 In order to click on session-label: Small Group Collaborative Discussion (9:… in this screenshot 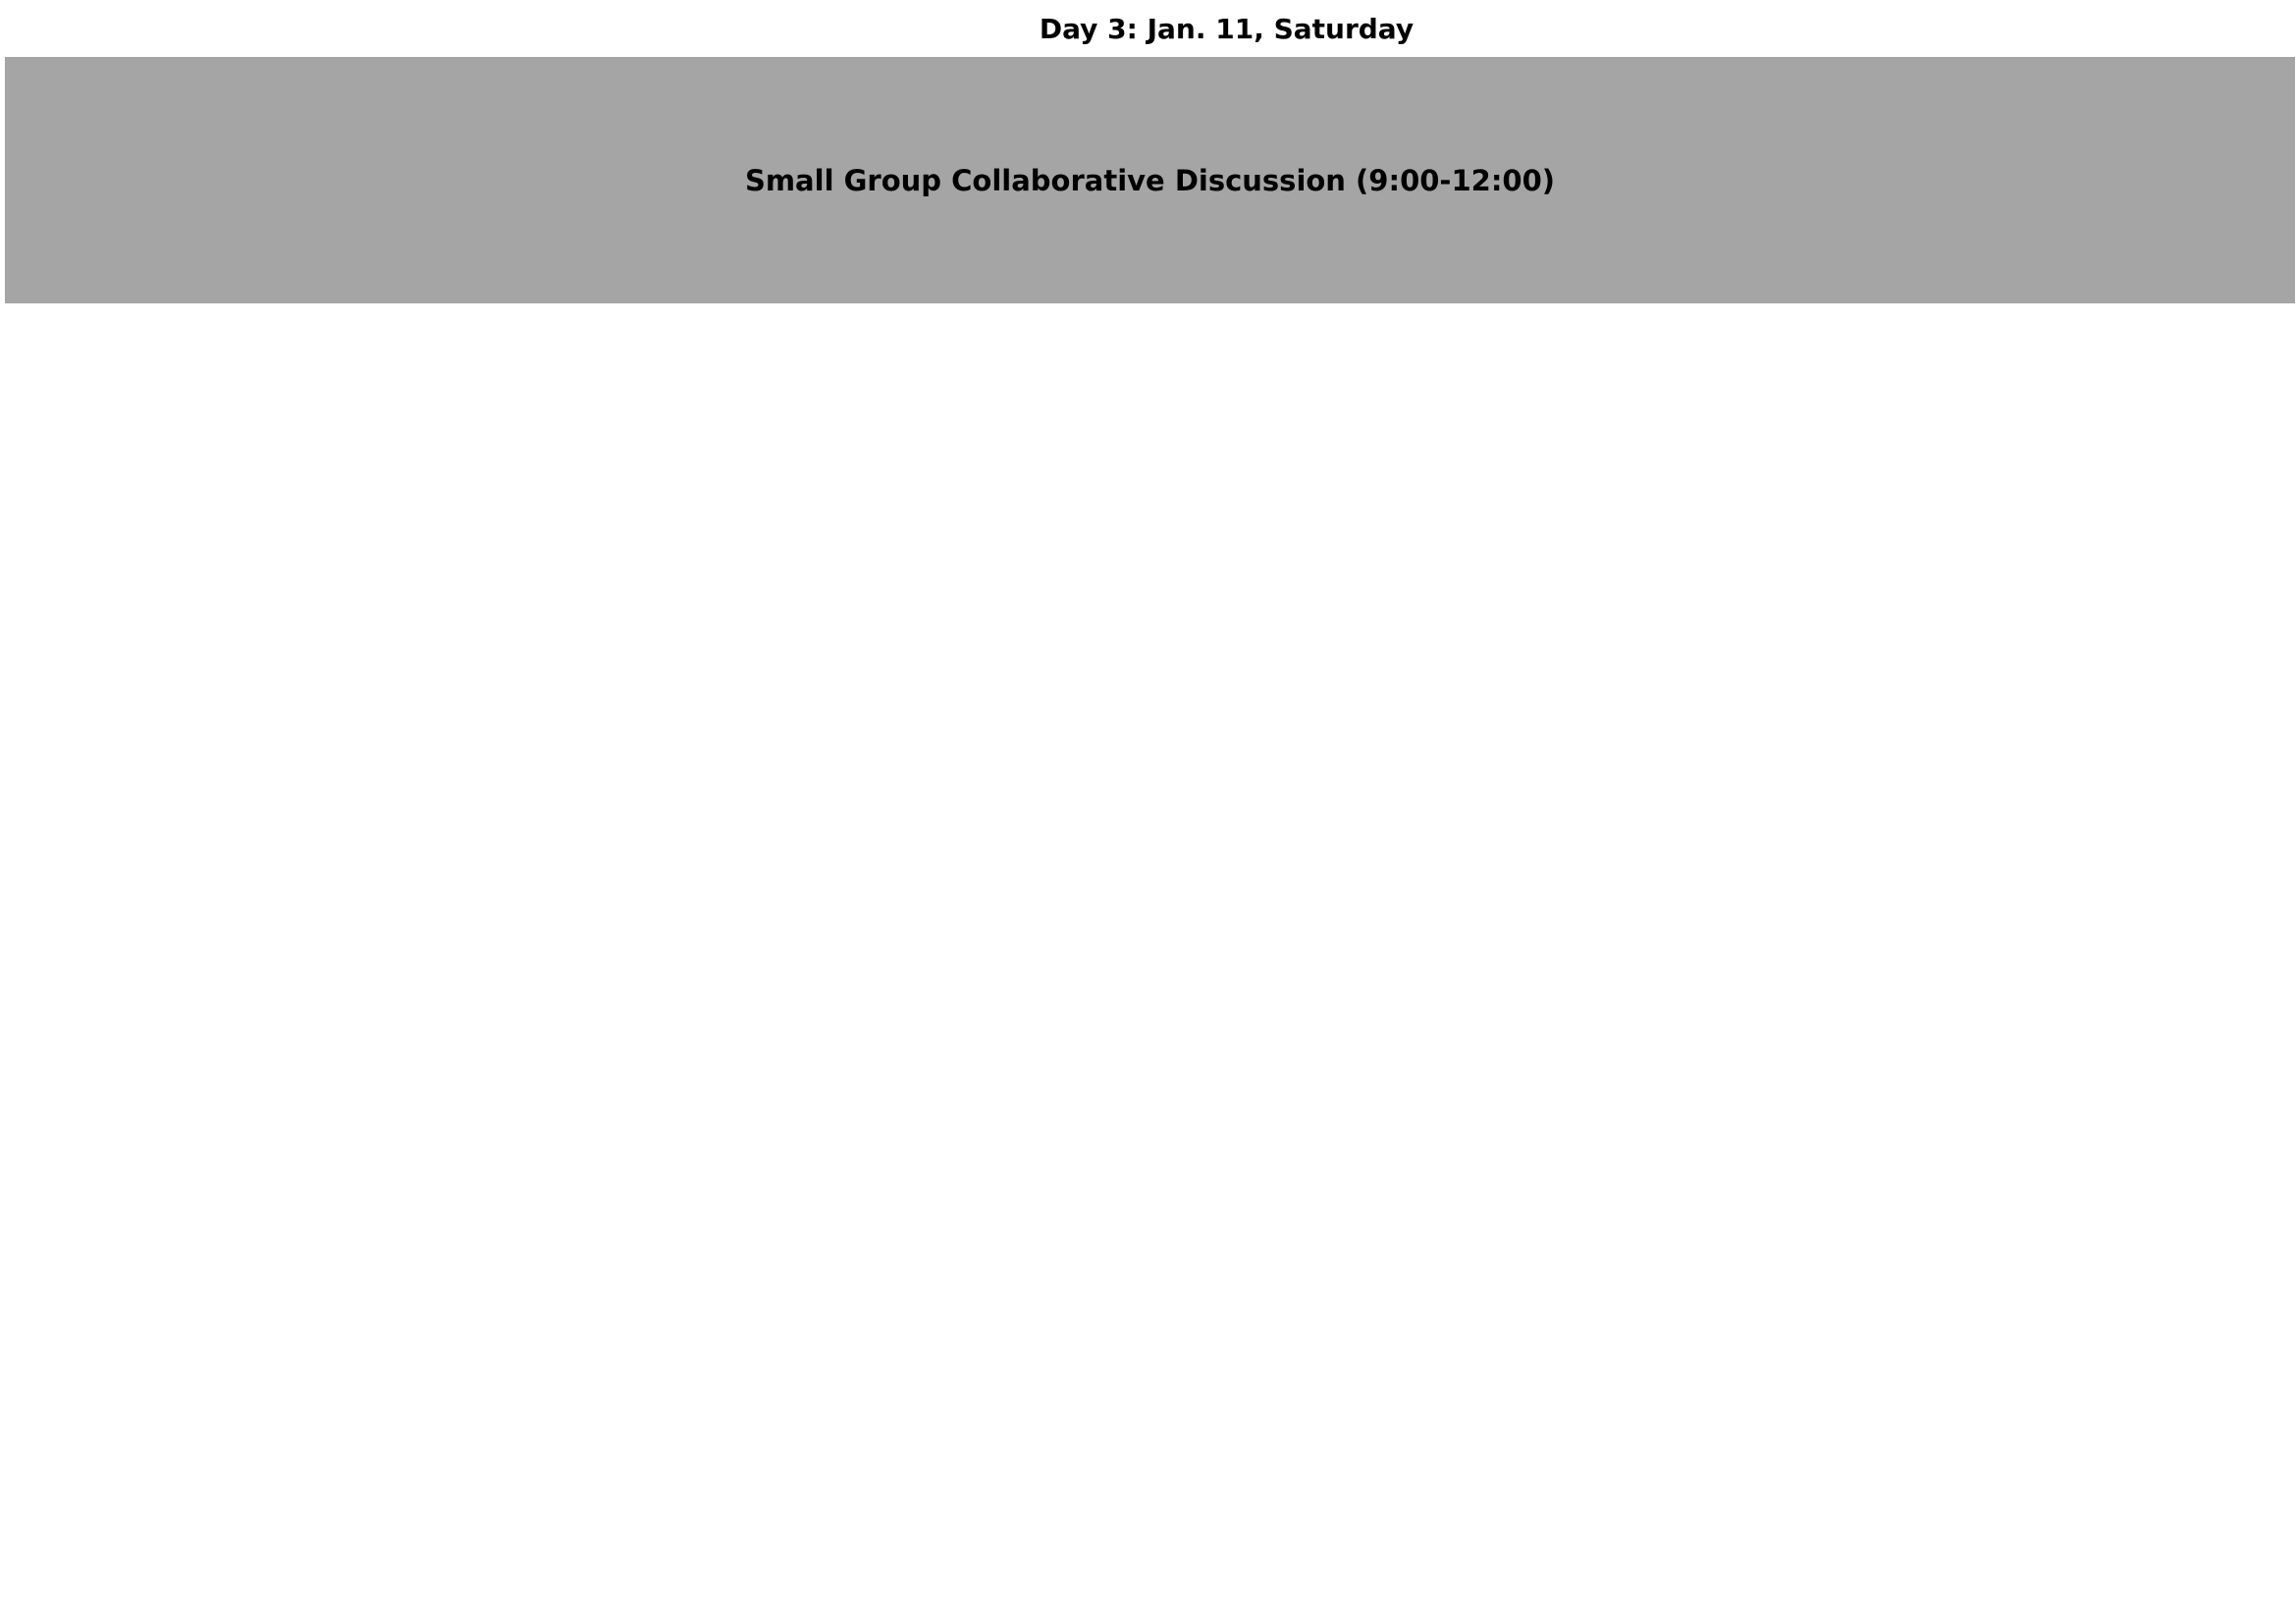, I will do `click(1150, 180)`.